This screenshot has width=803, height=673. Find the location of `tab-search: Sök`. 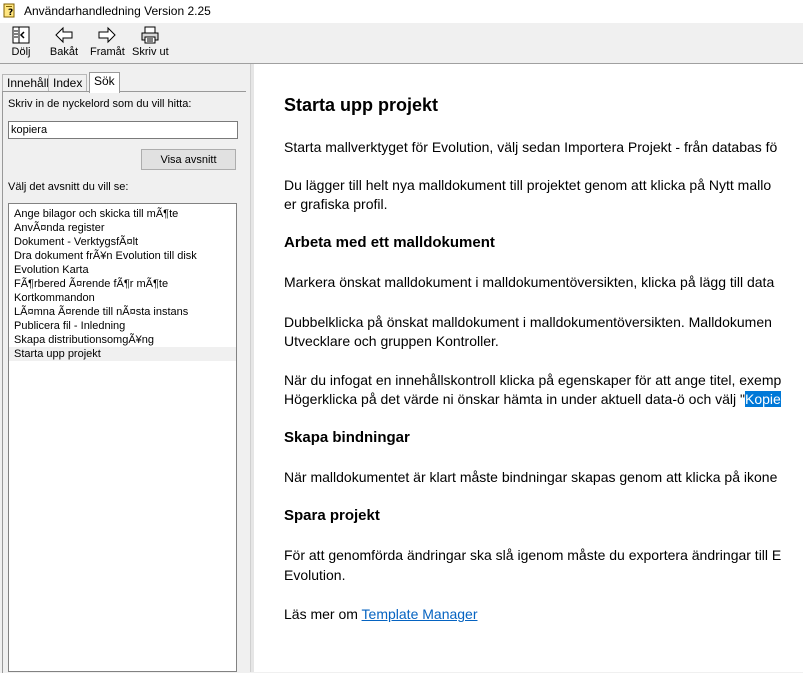

tab-search: Sök is located at coordinates (104, 82).